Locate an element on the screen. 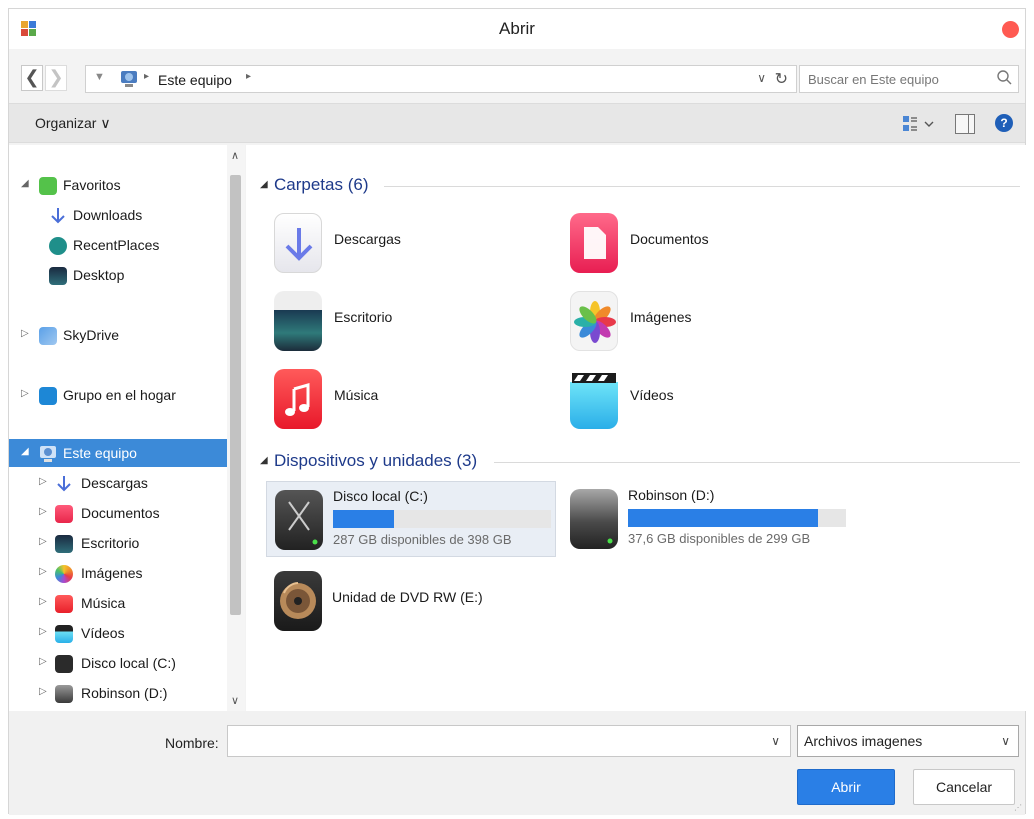 The height and width of the screenshot is (819, 1034). sidebar-item-favoritos: ◢ Favoritos is located at coordinates (118, 185).